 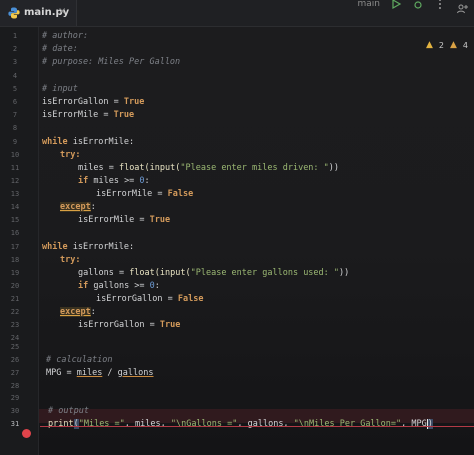 What do you see at coordinates (104, 273) in the screenshot?
I see `identifier: gallons =` at bounding box center [104, 273].